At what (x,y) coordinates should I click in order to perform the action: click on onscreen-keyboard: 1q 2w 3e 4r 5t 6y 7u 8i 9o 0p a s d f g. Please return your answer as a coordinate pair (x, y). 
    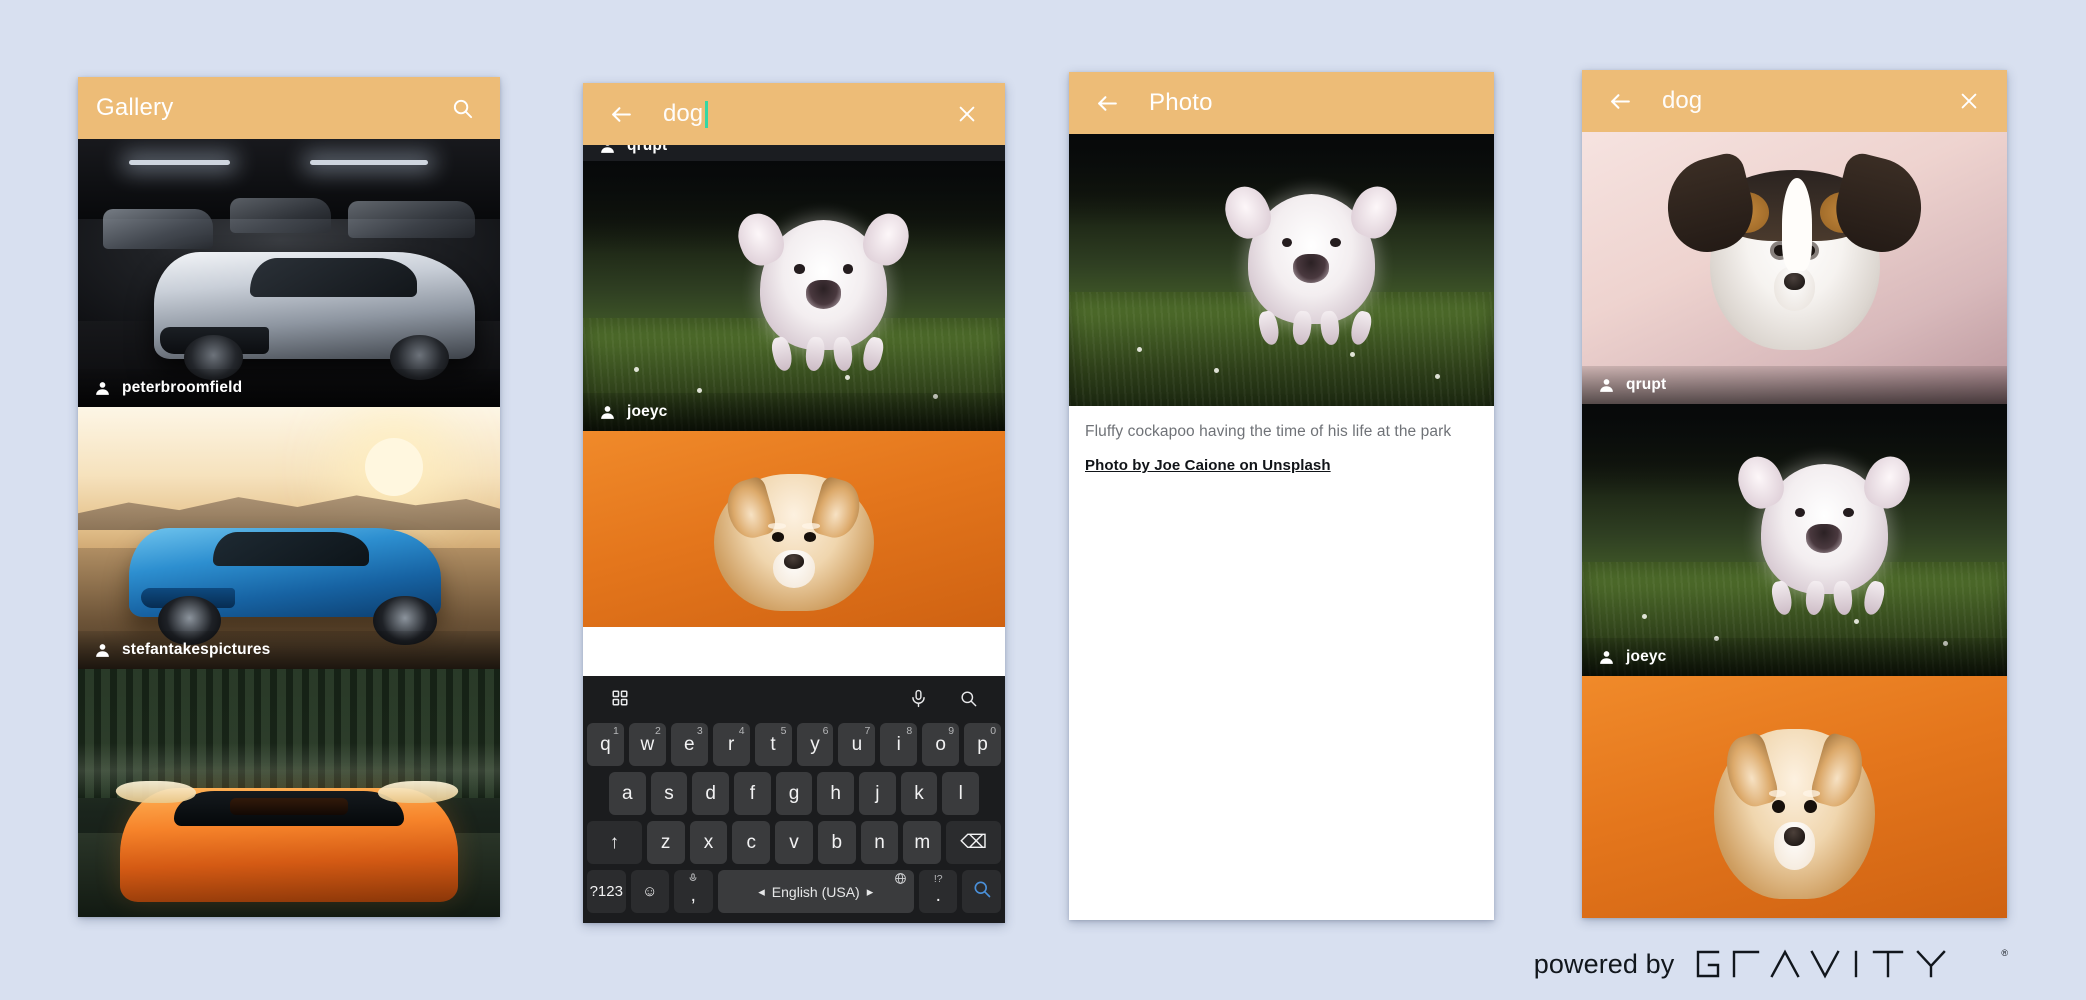
    Looking at the image, I should click on (794, 799).